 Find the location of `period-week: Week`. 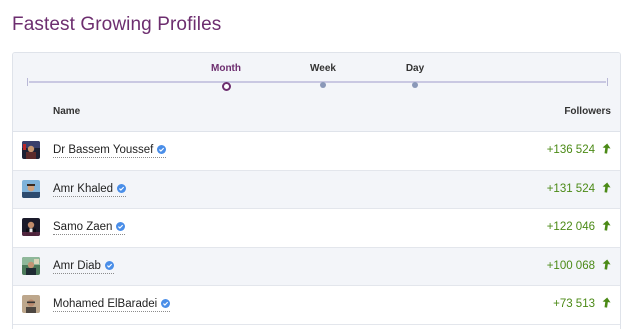

period-week: Week is located at coordinates (323, 75).